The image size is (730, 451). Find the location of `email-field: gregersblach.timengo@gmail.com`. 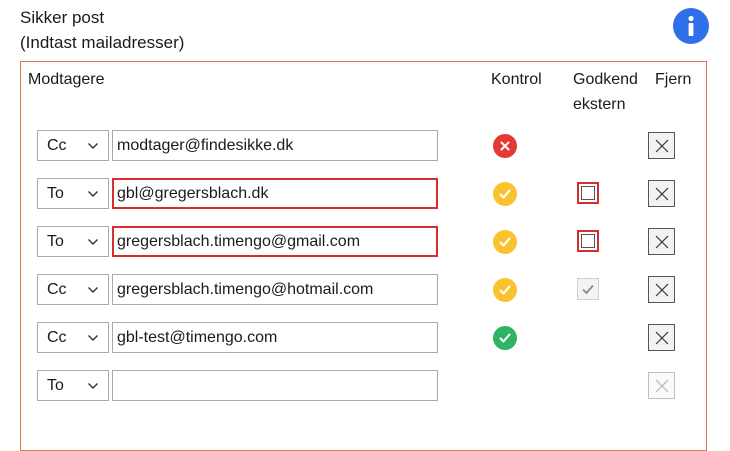

email-field: gregersblach.timengo@gmail.com is located at coordinates (275, 241).